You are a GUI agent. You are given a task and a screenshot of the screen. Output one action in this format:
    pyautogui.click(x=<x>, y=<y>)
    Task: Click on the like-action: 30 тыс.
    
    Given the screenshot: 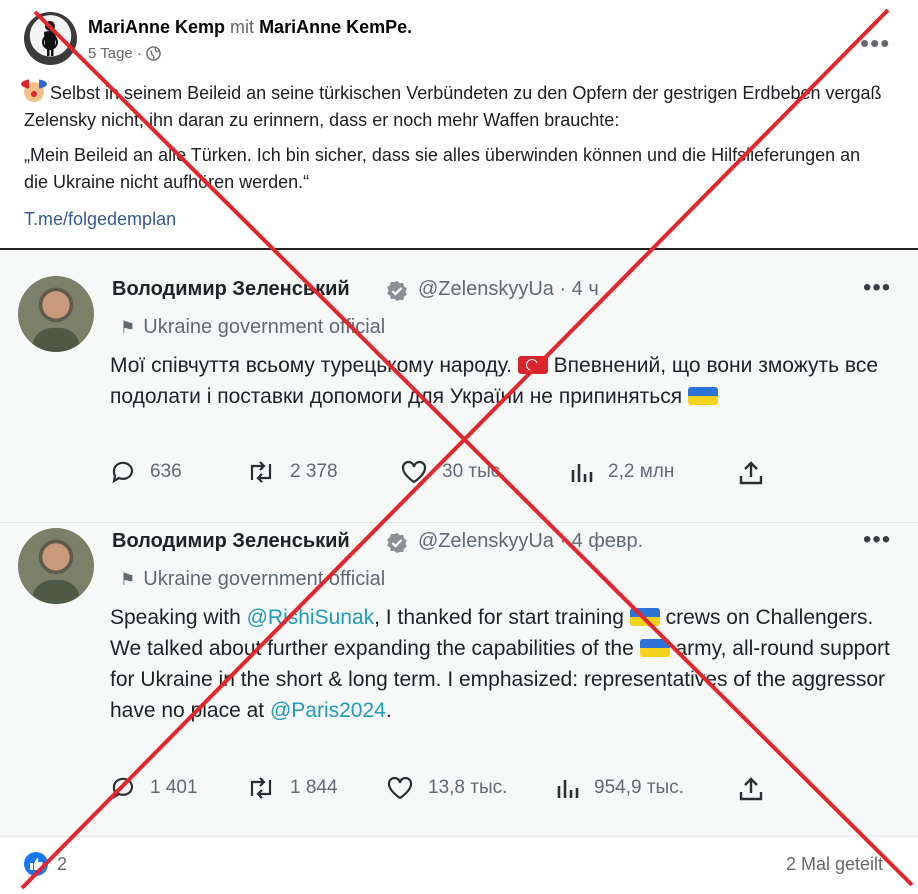 What is the action you would take?
    pyautogui.click(x=453, y=472)
    